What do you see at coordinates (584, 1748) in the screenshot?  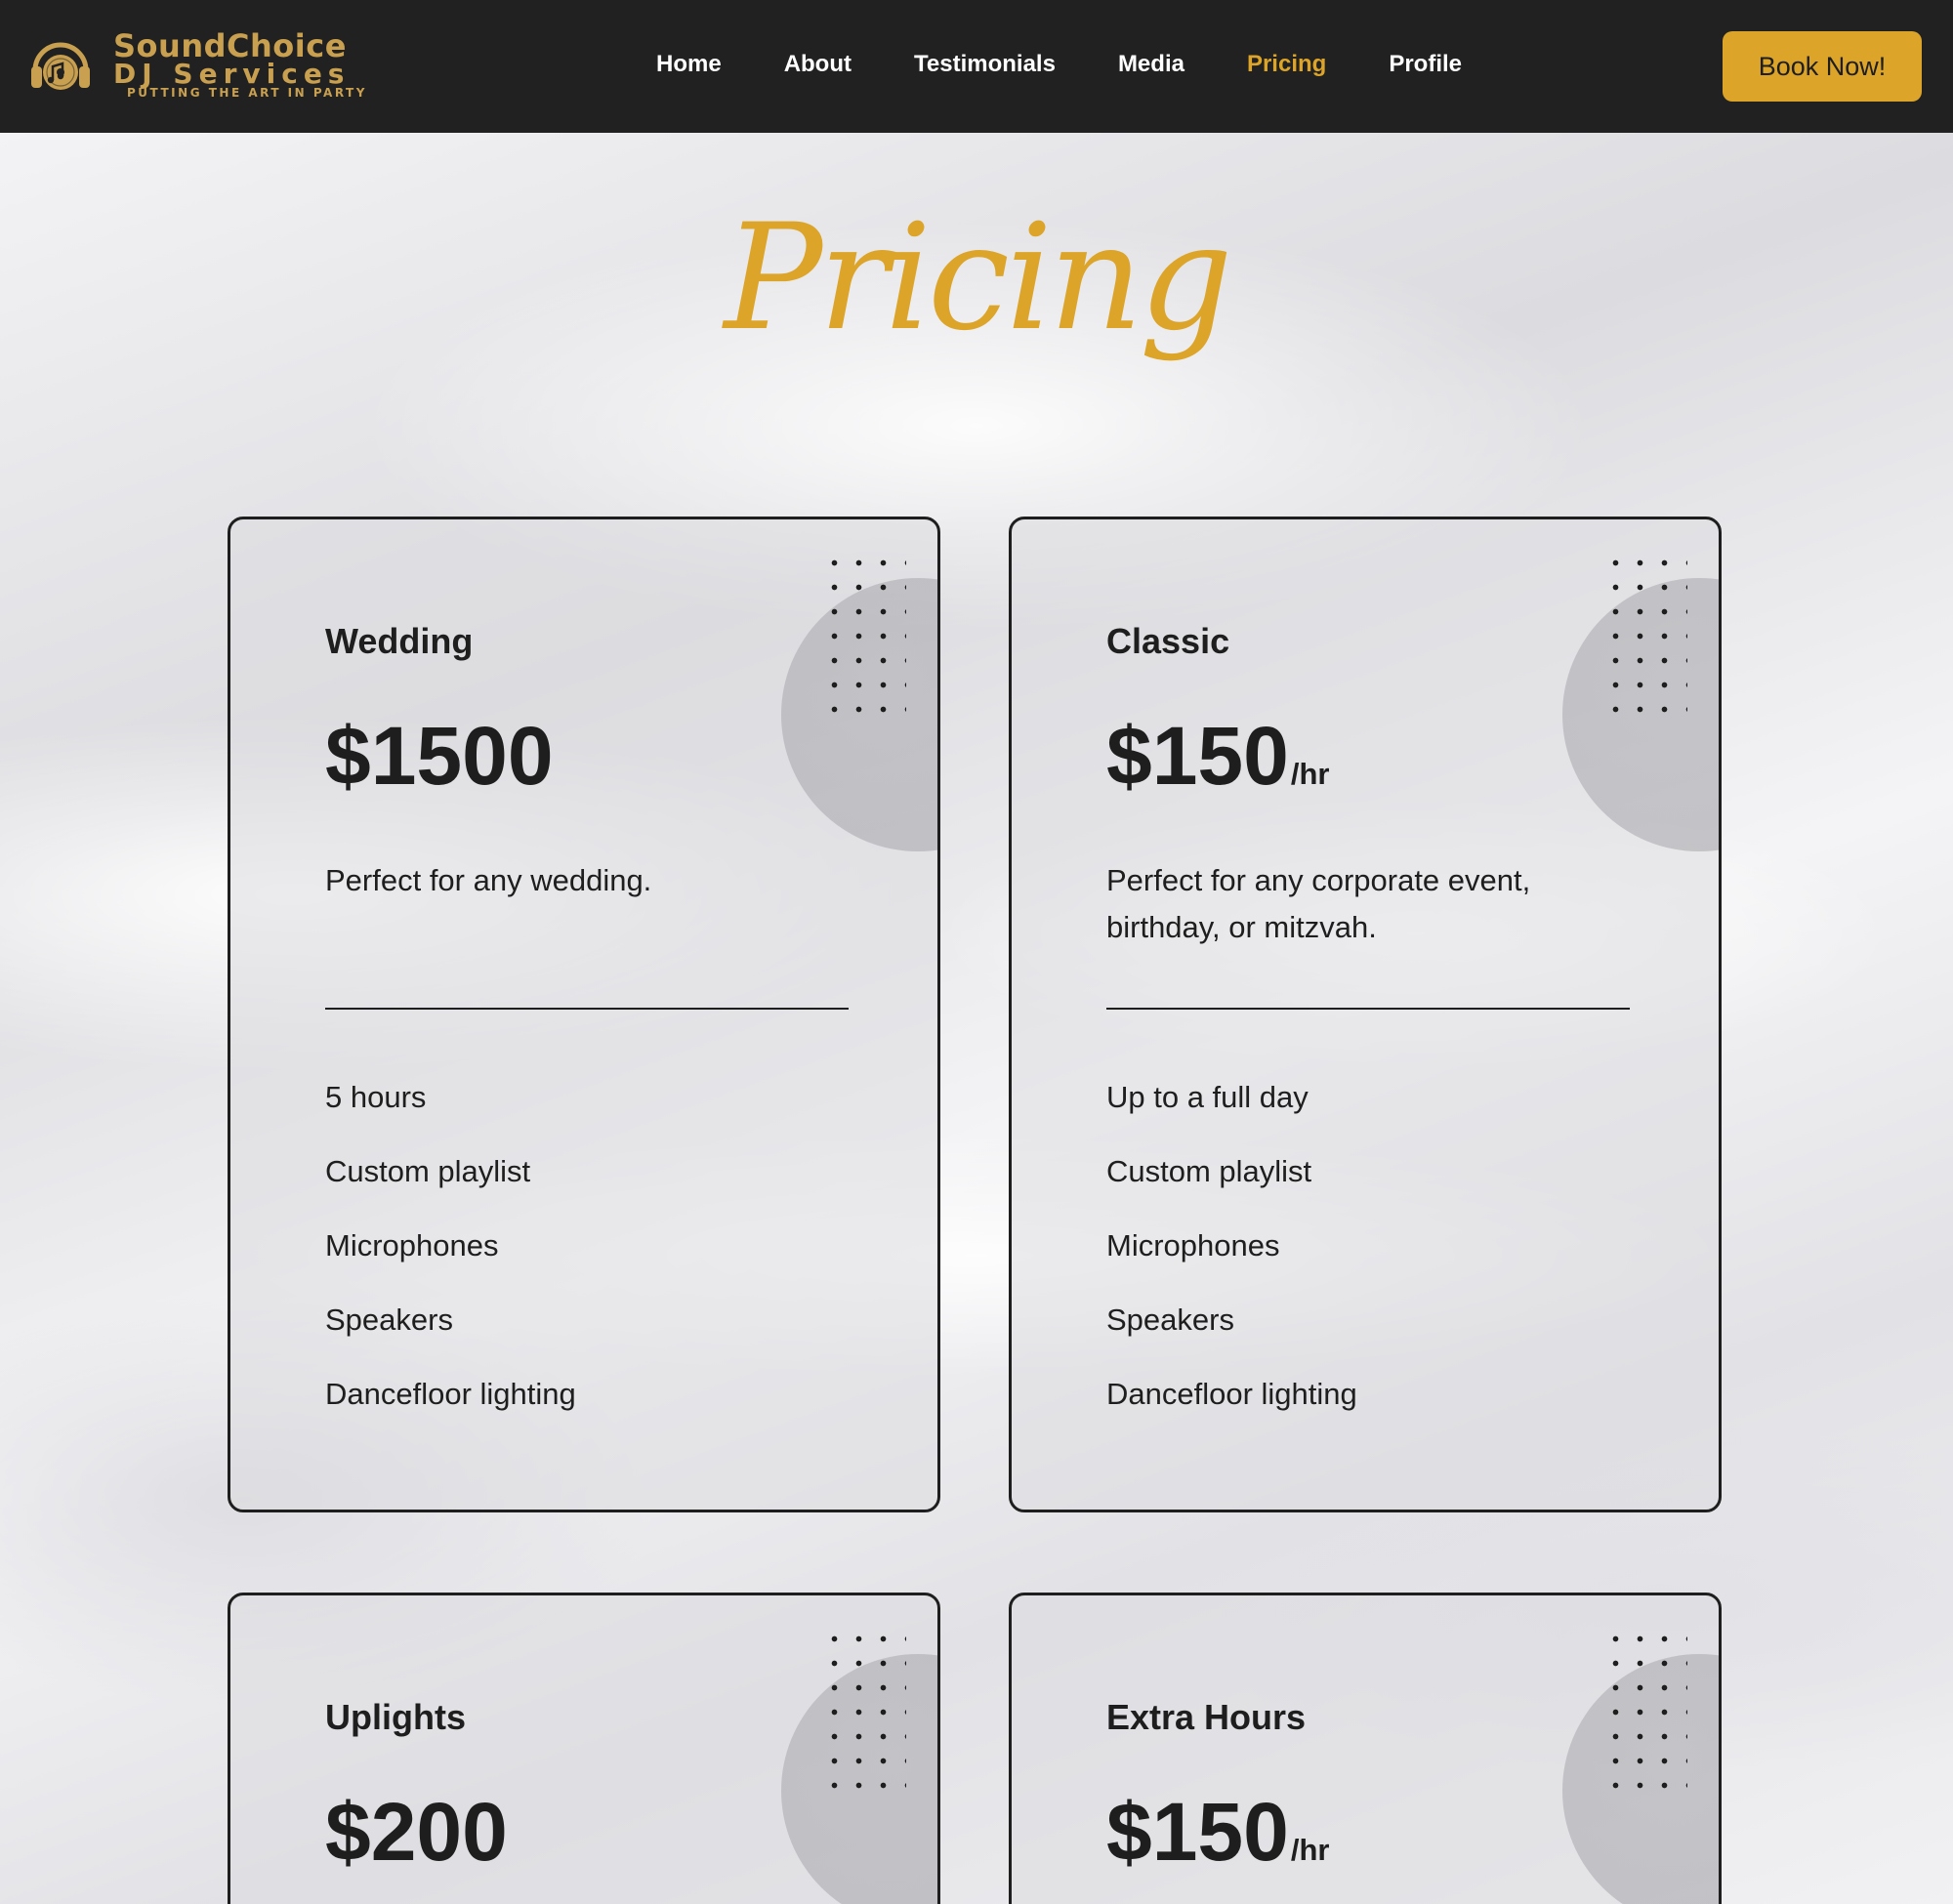 I see `pricing-card-uplights: Uplights $200` at bounding box center [584, 1748].